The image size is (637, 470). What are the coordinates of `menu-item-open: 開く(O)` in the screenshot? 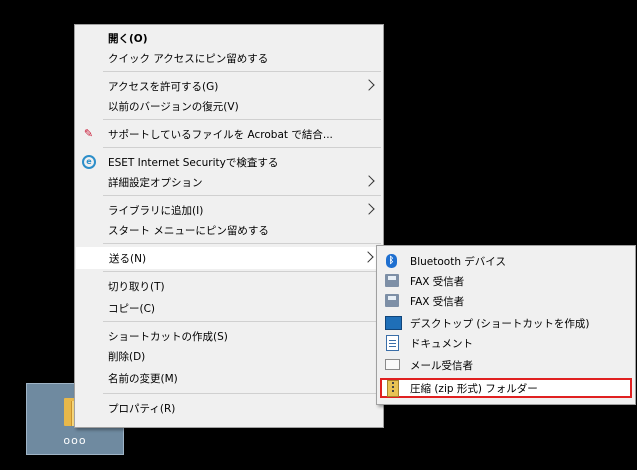 It's located at (229, 38).